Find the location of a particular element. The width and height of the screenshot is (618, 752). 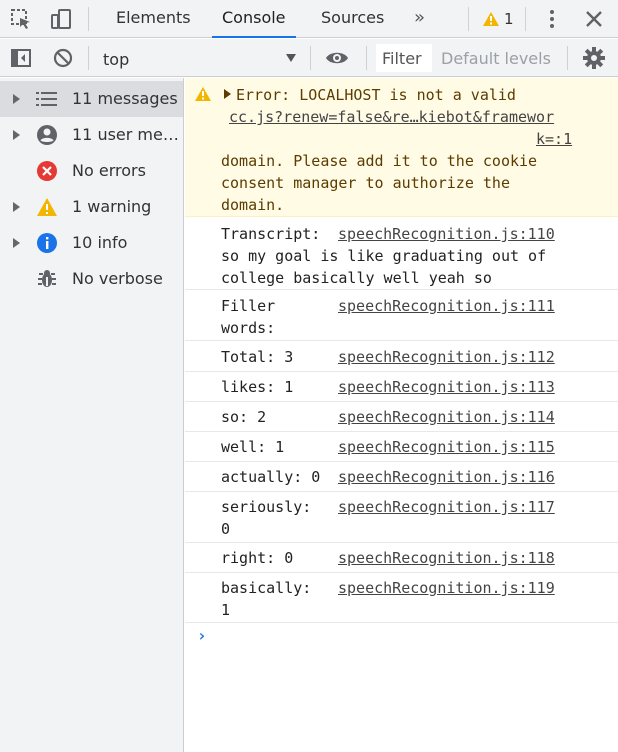

log-message: Total: 3 speechRecognition.js:112 is located at coordinates (401, 357).